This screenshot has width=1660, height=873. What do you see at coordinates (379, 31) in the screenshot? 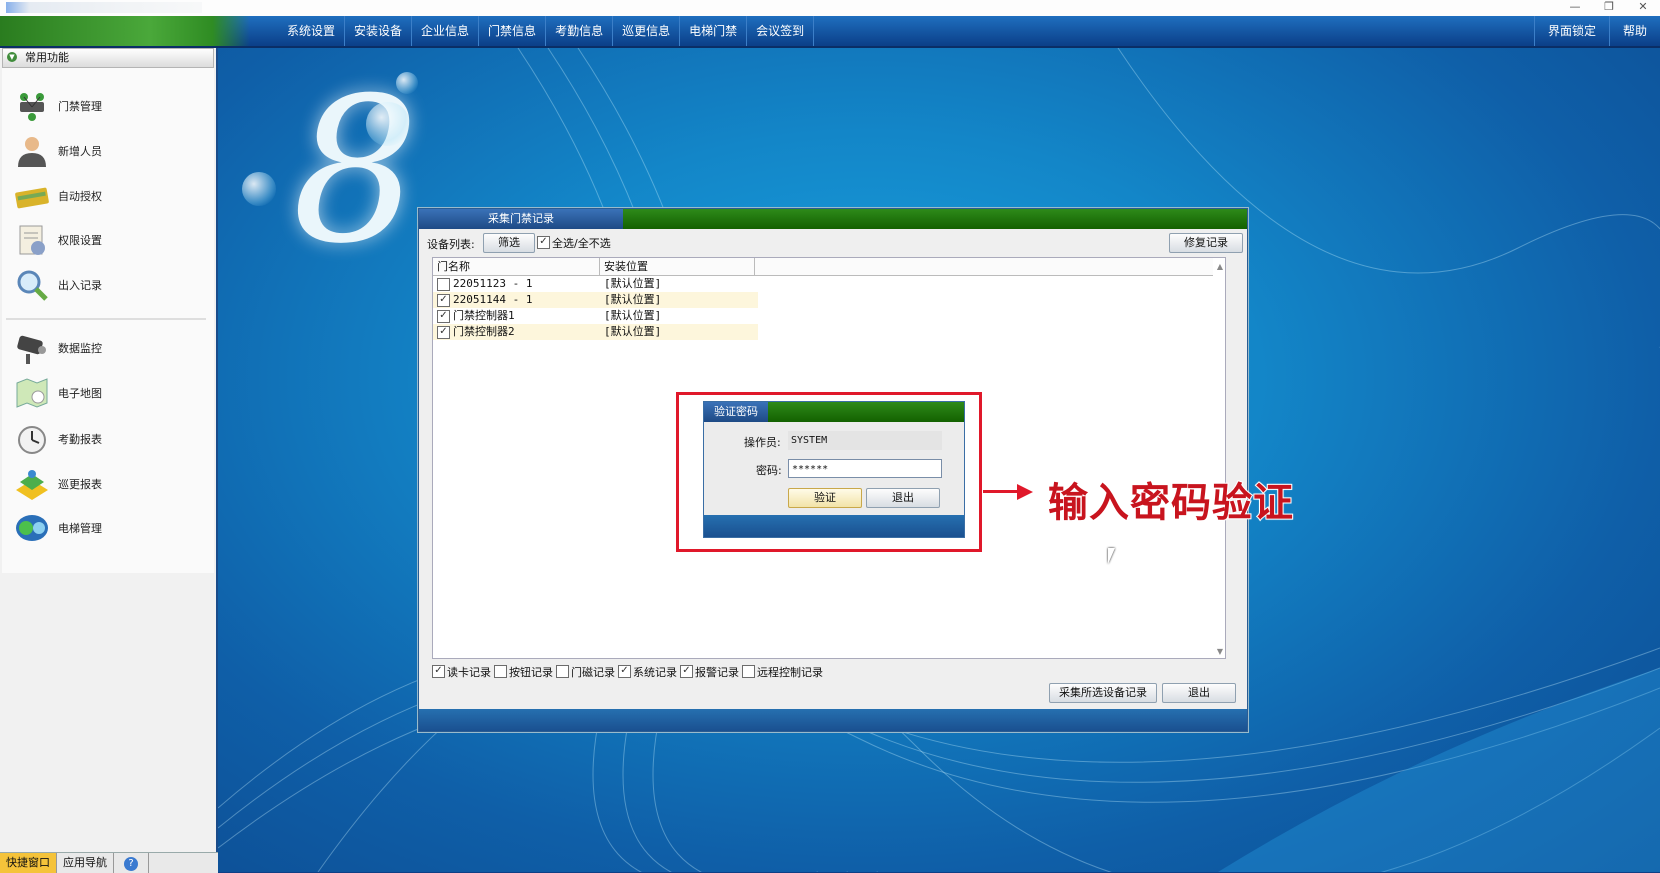
I see `menu-install-device: 安装设备` at bounding box center [379, 31].